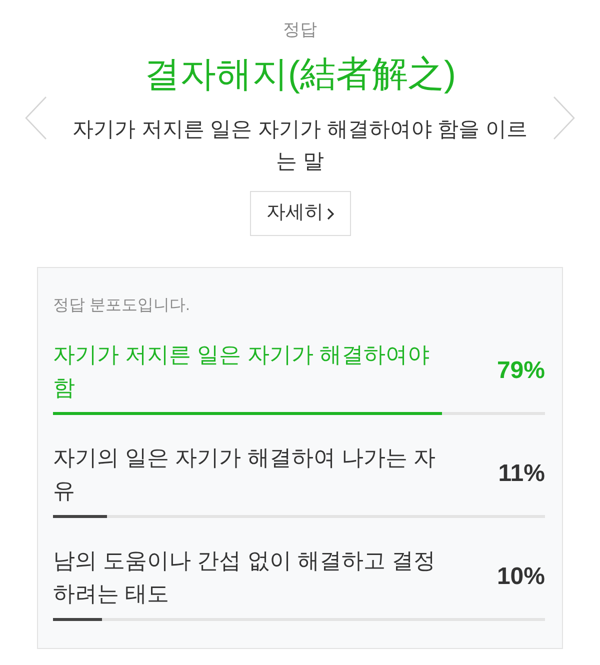 This screenshot has width=600, height=665. I want to click on distribution-title: 정답 분포도입니다., so click(122, 306).